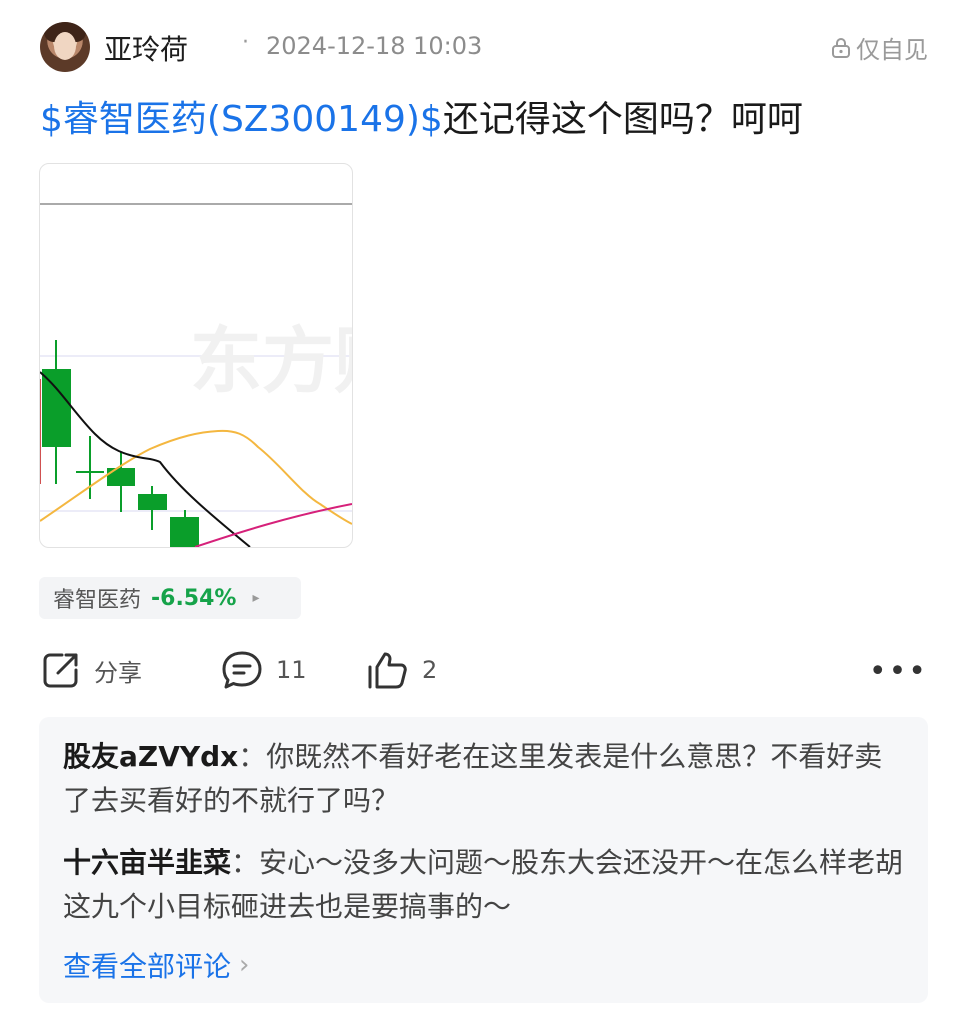 The image size is (961, 1024). What do you see at coordinates (841, 47) in the screenshot?
I see `lock-icon` at bounding box center [841, 47].